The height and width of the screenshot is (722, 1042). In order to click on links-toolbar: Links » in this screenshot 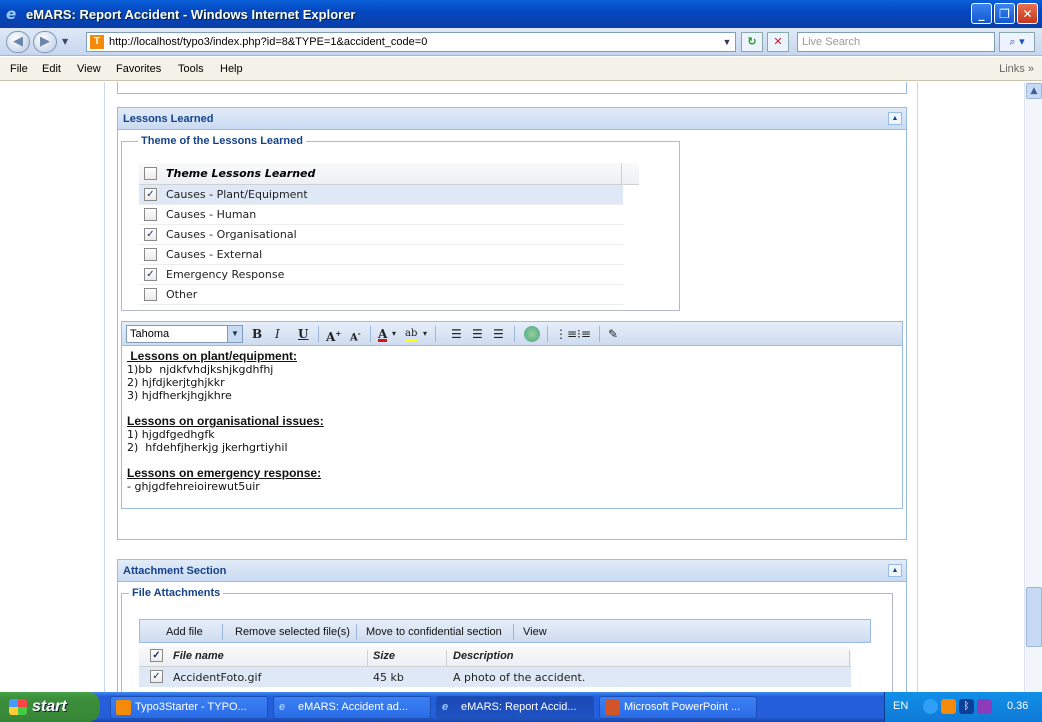, I will do `click(1016, 69)`.